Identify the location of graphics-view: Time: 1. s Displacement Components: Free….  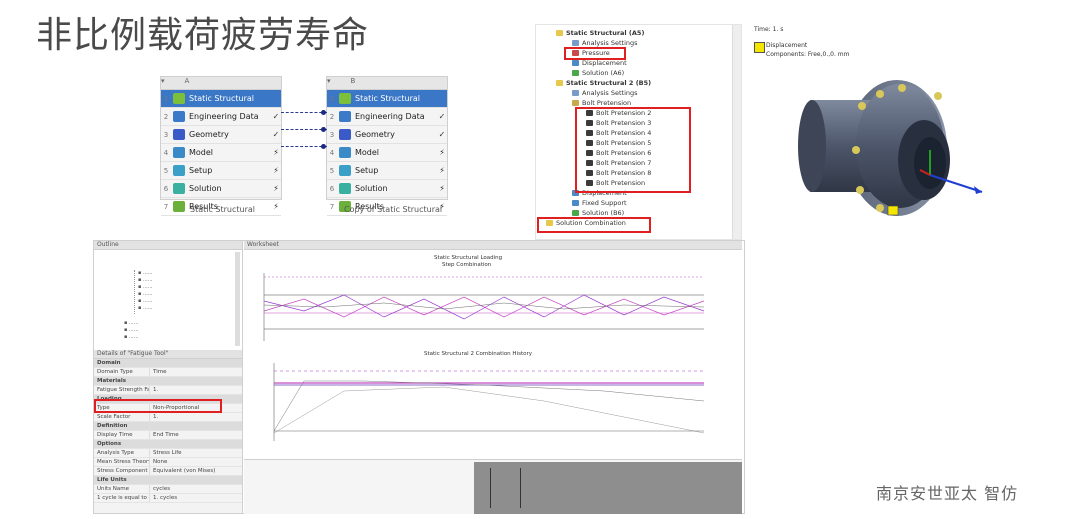
(877, 124).